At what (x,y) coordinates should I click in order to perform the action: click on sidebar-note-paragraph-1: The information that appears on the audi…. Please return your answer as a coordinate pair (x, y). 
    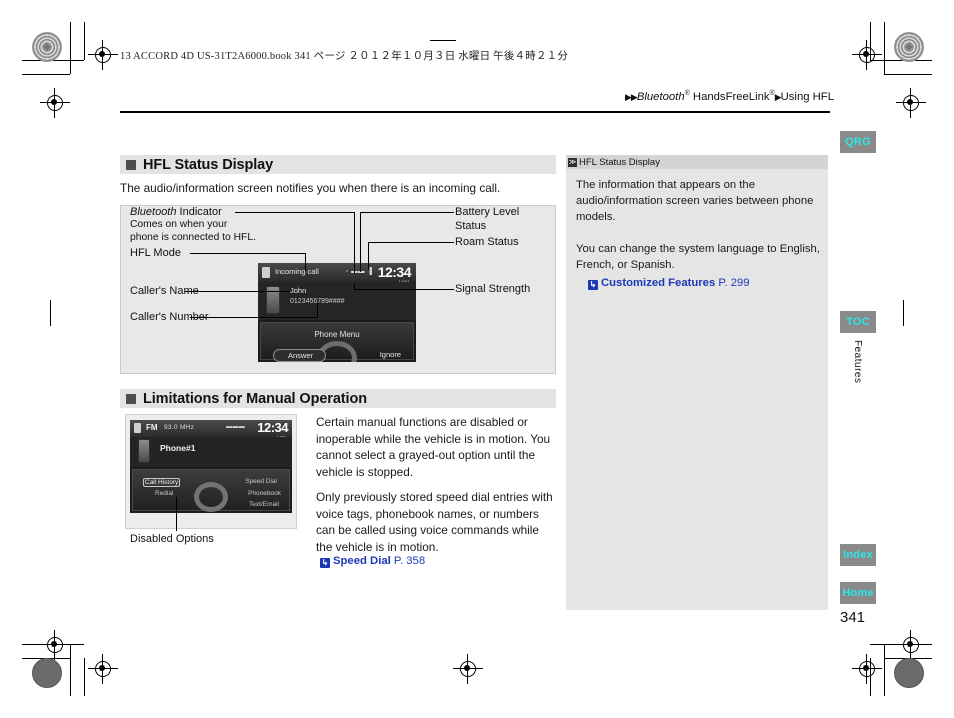
    Looking at the image, I should click on (695, 201).